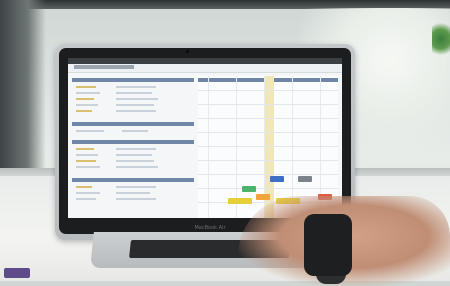 This screenshot has height=286, width=450. Describe the element at coordinates (441, 39) in the screenshot. I see `background-plant` at that location.